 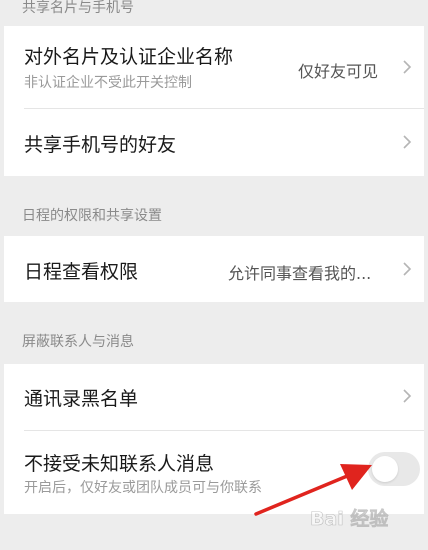 I want to click on watermark-text: Bai 经验, so click(x=349, y=518).